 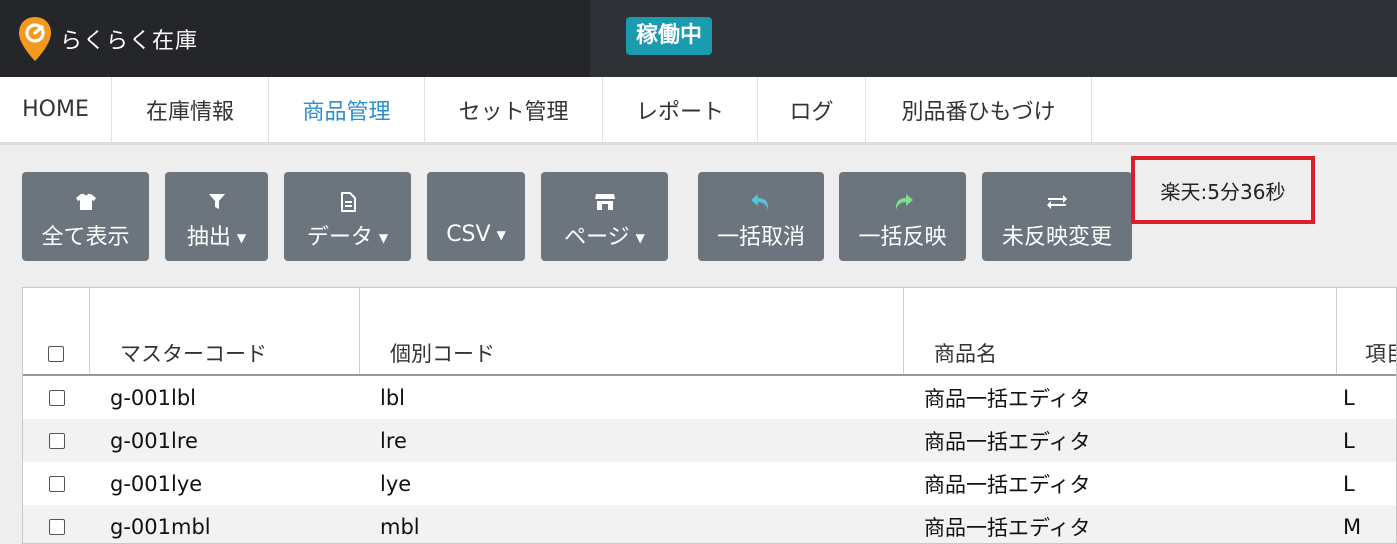 I want to click on master-code-cell: g-001lbl, so click(x=153, y=397).